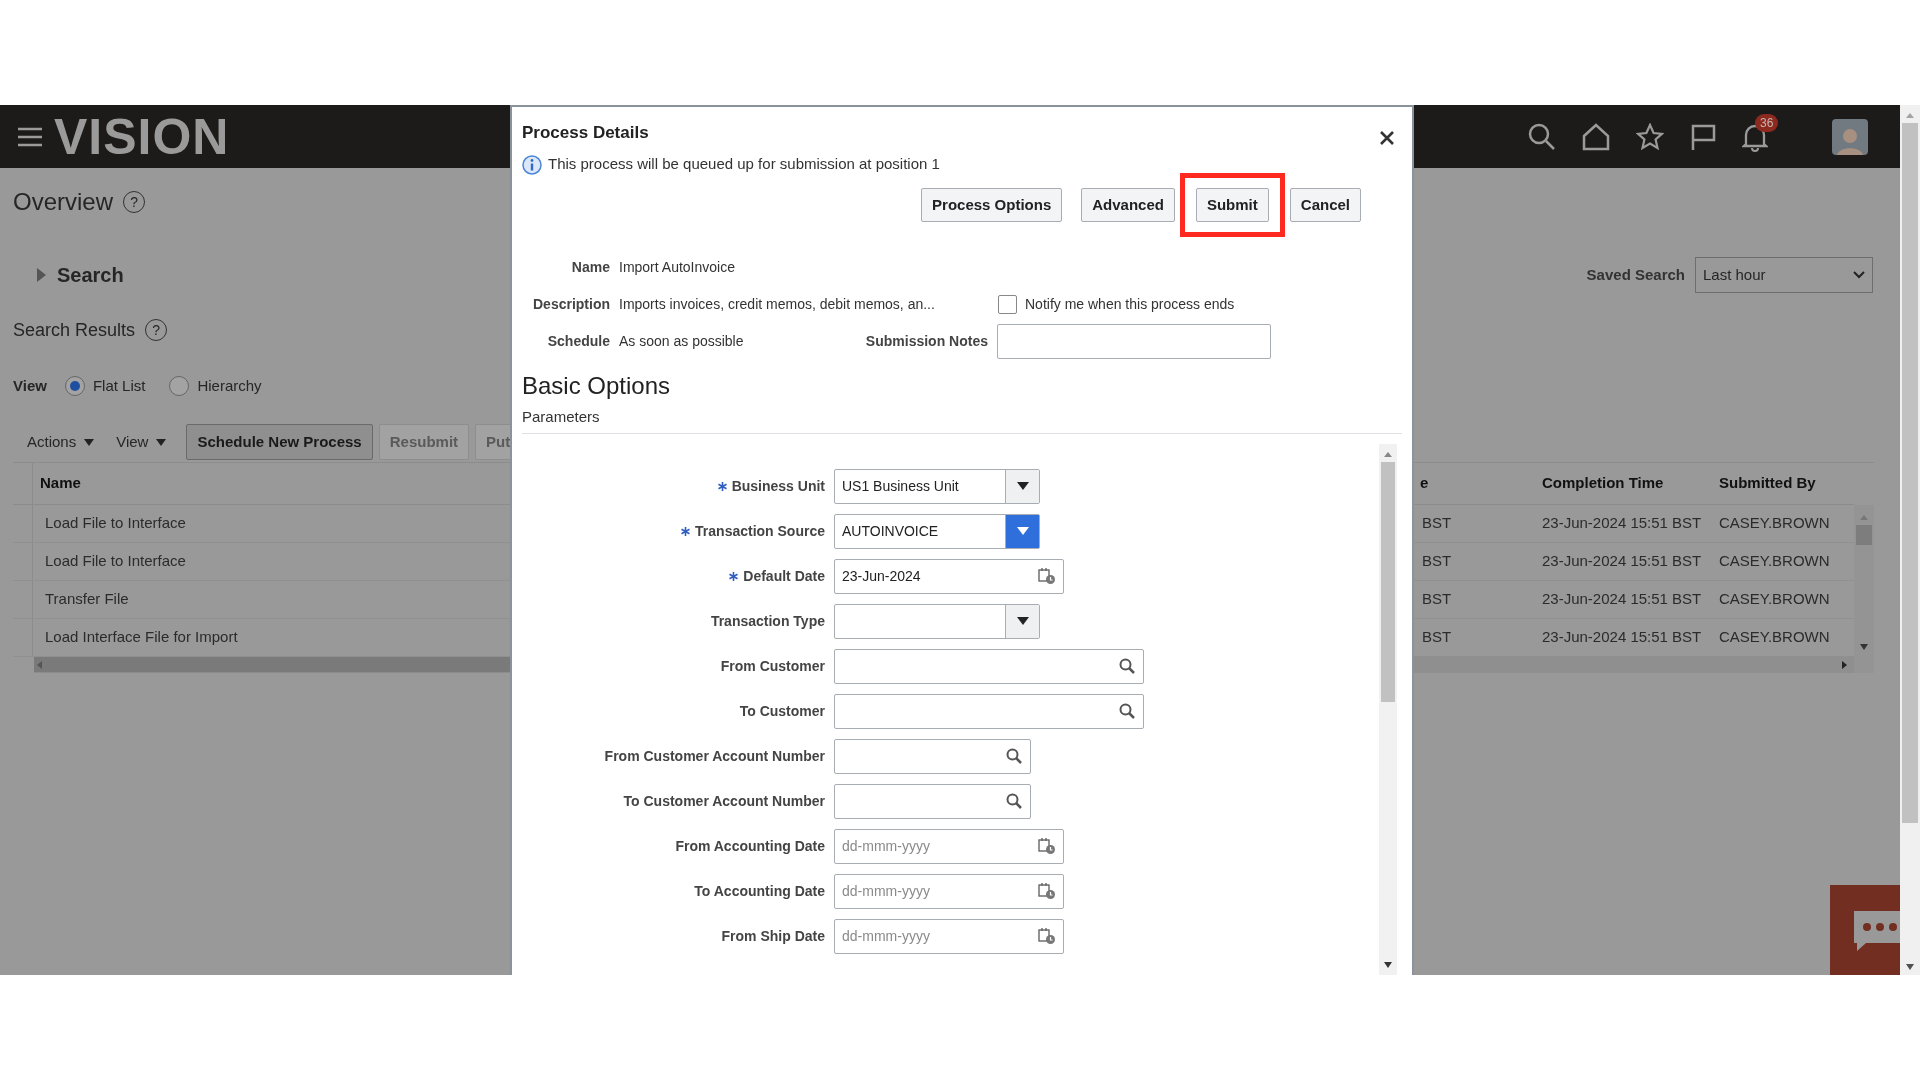 This screenshot has height=1080, width=1920. Describe the element at coordinates (1865, 930) in the screenshot. I see `chat-button` at that location.